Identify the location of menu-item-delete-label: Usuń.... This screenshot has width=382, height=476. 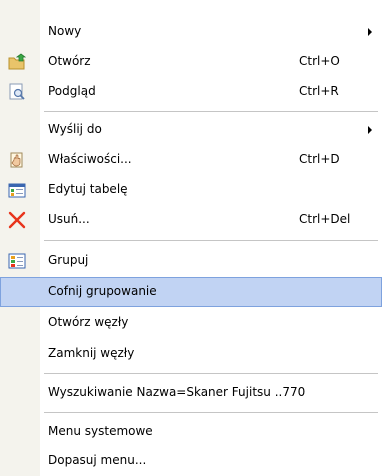
(69, 219).